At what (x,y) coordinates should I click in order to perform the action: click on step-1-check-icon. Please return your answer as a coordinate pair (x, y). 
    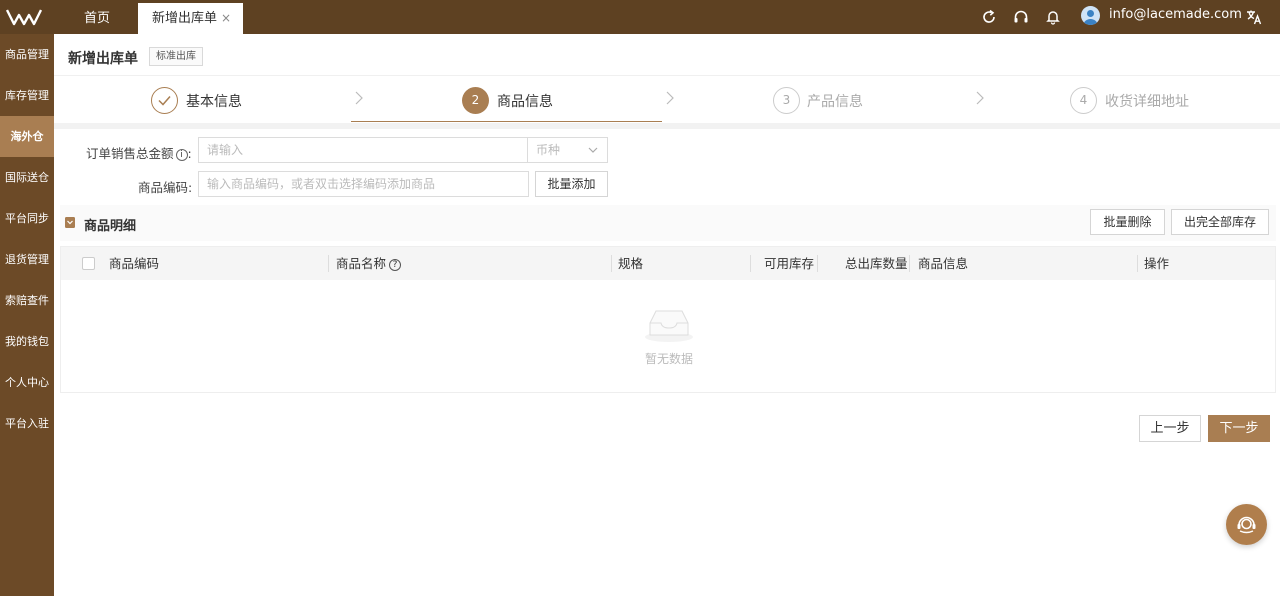
    Looking at the image, I should click on (164, 100).